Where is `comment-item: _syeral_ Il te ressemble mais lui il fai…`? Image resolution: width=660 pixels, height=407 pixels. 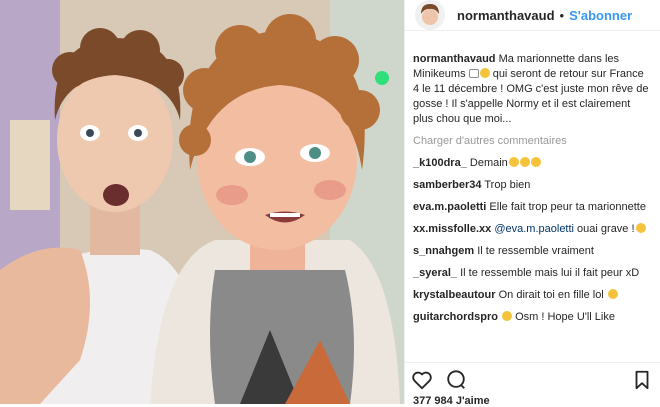 comment-item: _syeral_ Il te ressemble mais lui il fai… is located at coordinates (532, 273).